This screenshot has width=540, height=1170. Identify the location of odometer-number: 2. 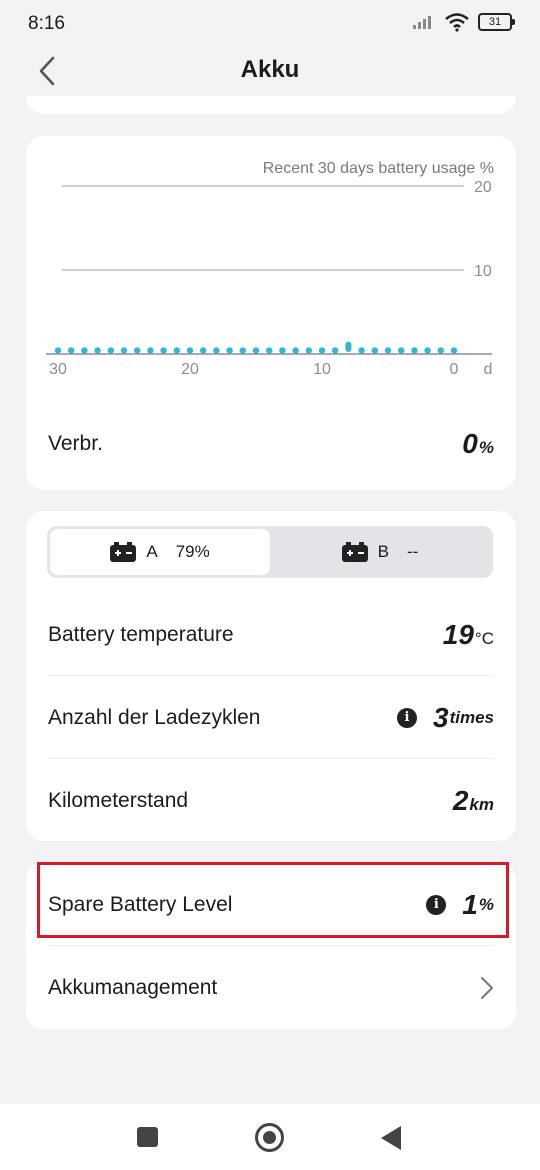
(460, 800).